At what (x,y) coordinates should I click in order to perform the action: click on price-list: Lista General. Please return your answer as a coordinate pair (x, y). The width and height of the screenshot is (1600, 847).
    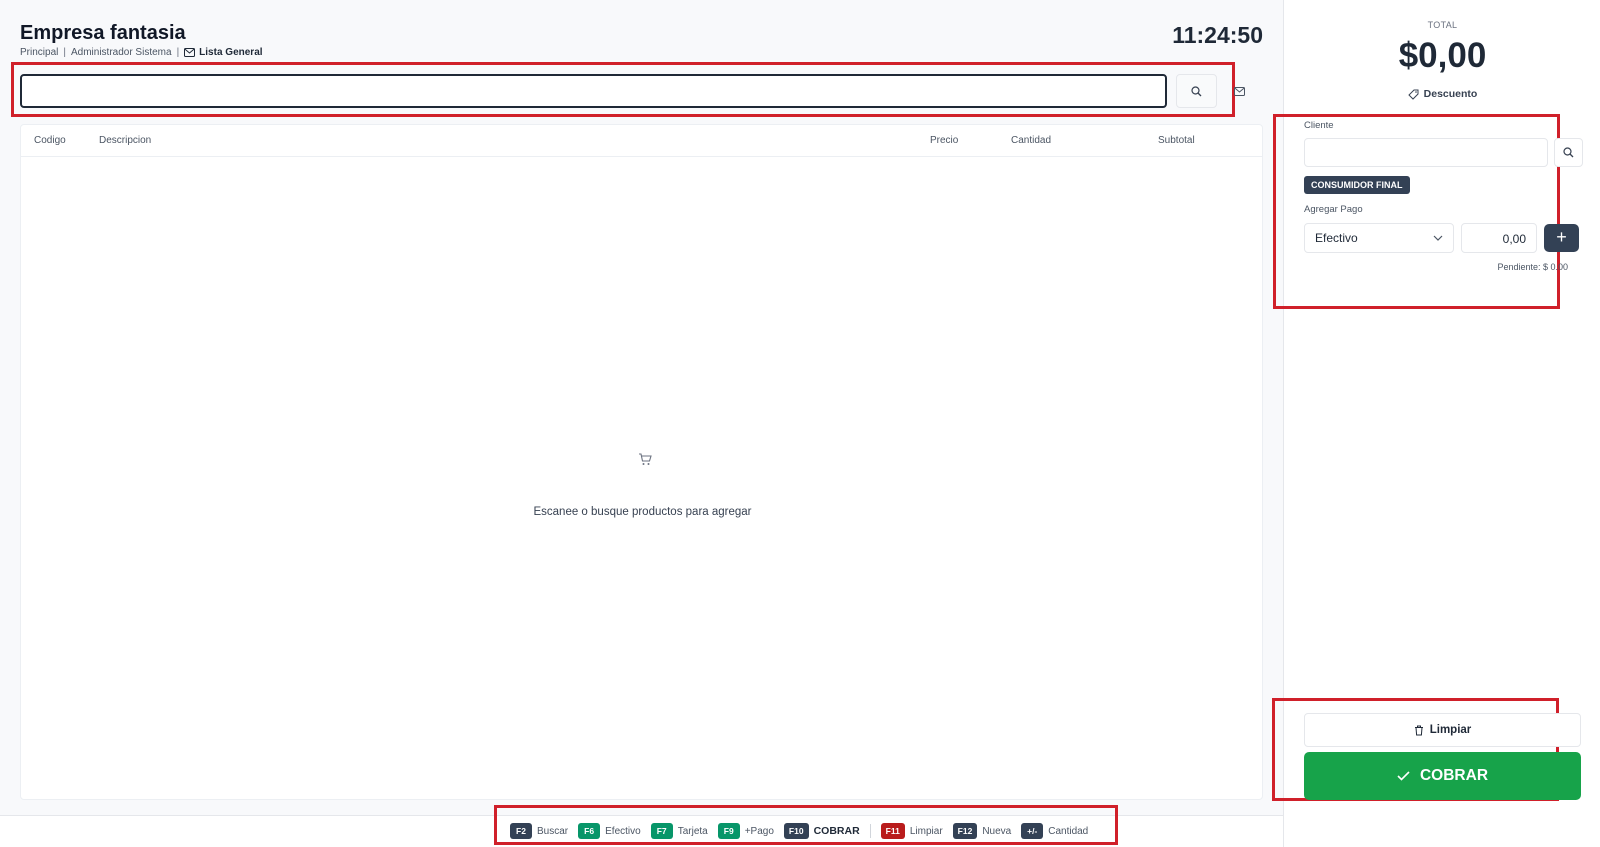
    Looking at the image, I should click on (223, 52).